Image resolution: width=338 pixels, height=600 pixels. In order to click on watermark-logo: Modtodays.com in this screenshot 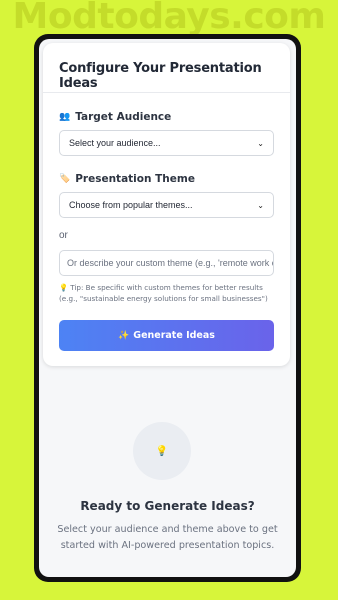, I will do `click(169, 18)`.